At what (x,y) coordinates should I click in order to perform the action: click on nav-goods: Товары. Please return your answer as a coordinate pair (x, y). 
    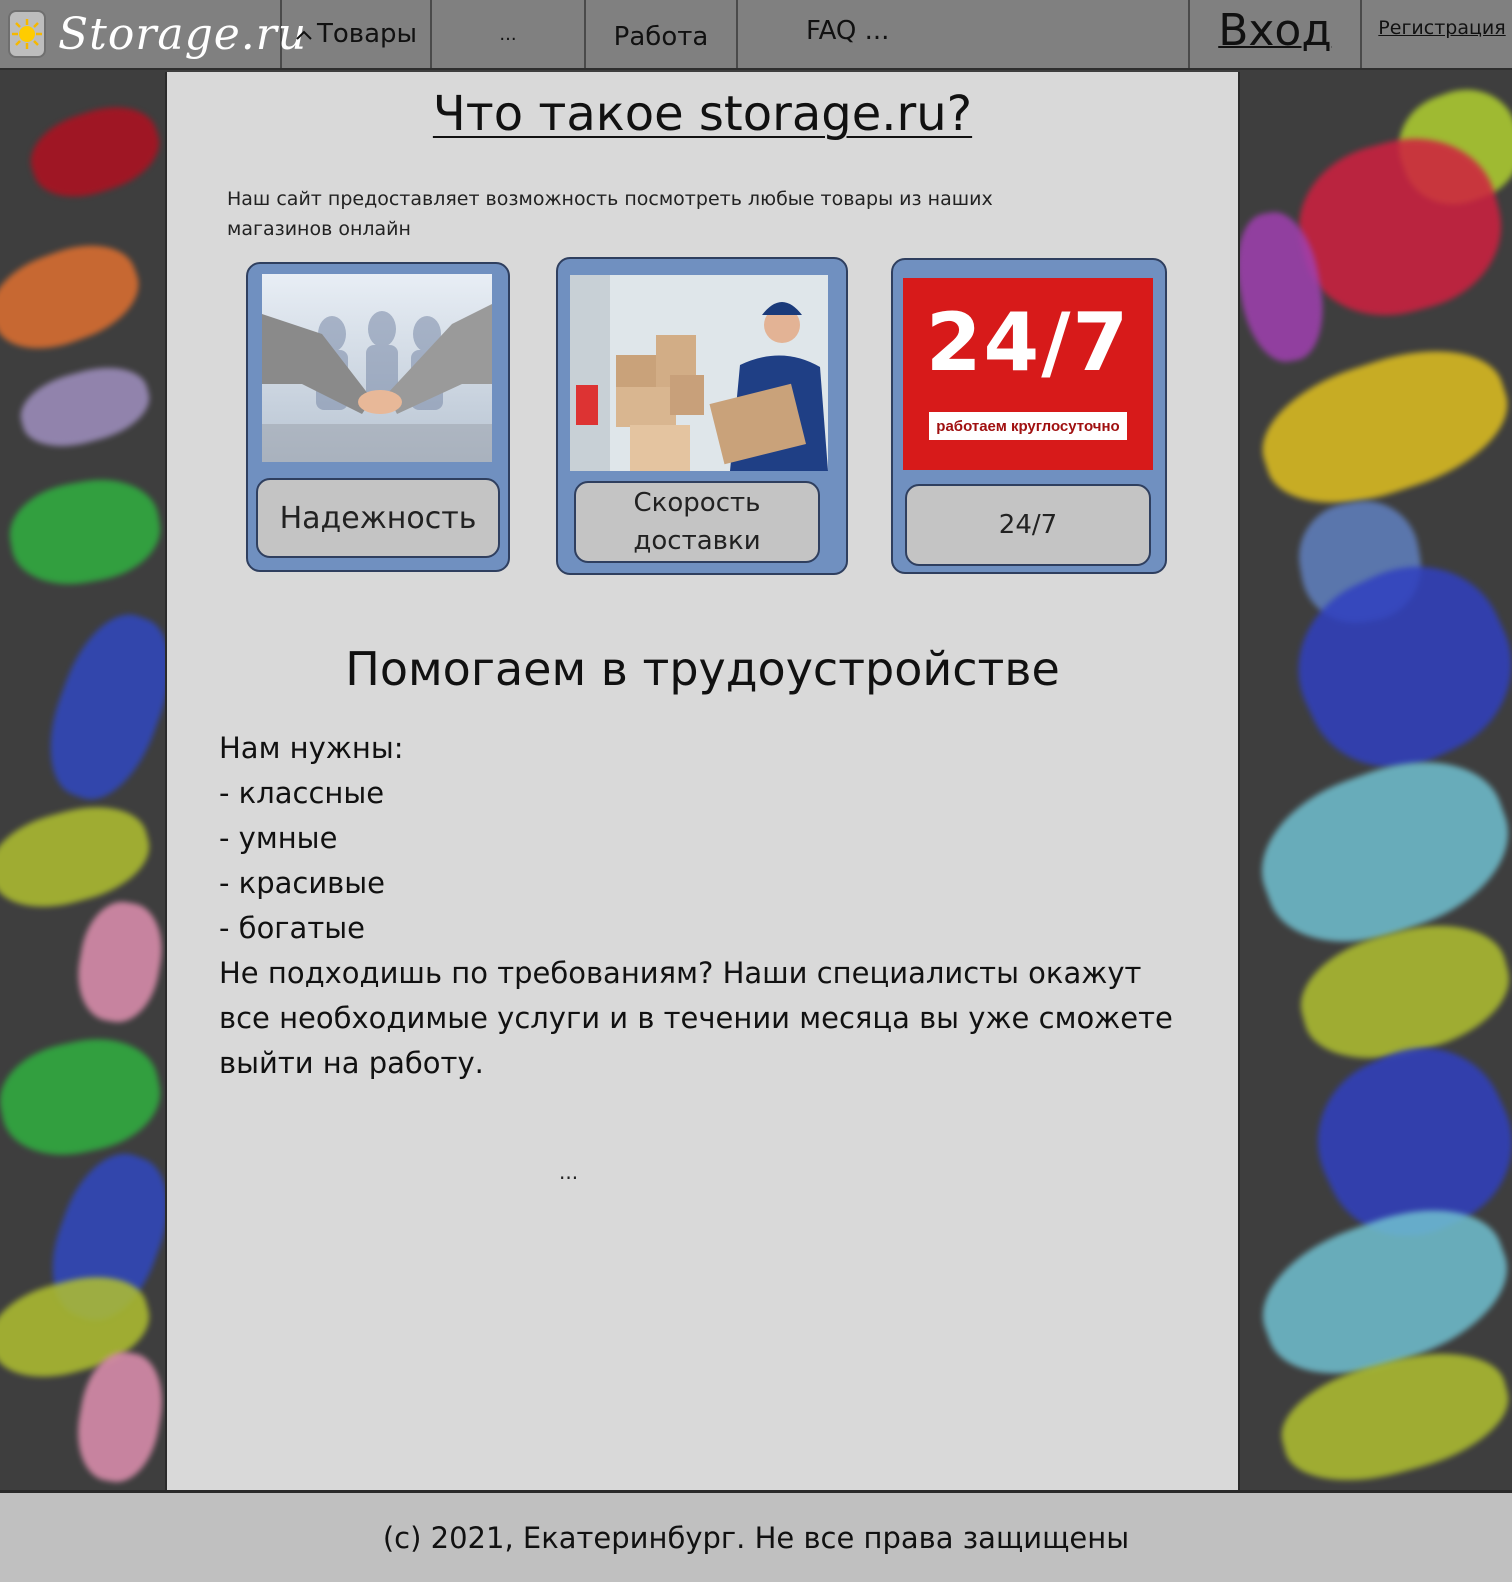
    Looking at the image, I should click on (357, 34).